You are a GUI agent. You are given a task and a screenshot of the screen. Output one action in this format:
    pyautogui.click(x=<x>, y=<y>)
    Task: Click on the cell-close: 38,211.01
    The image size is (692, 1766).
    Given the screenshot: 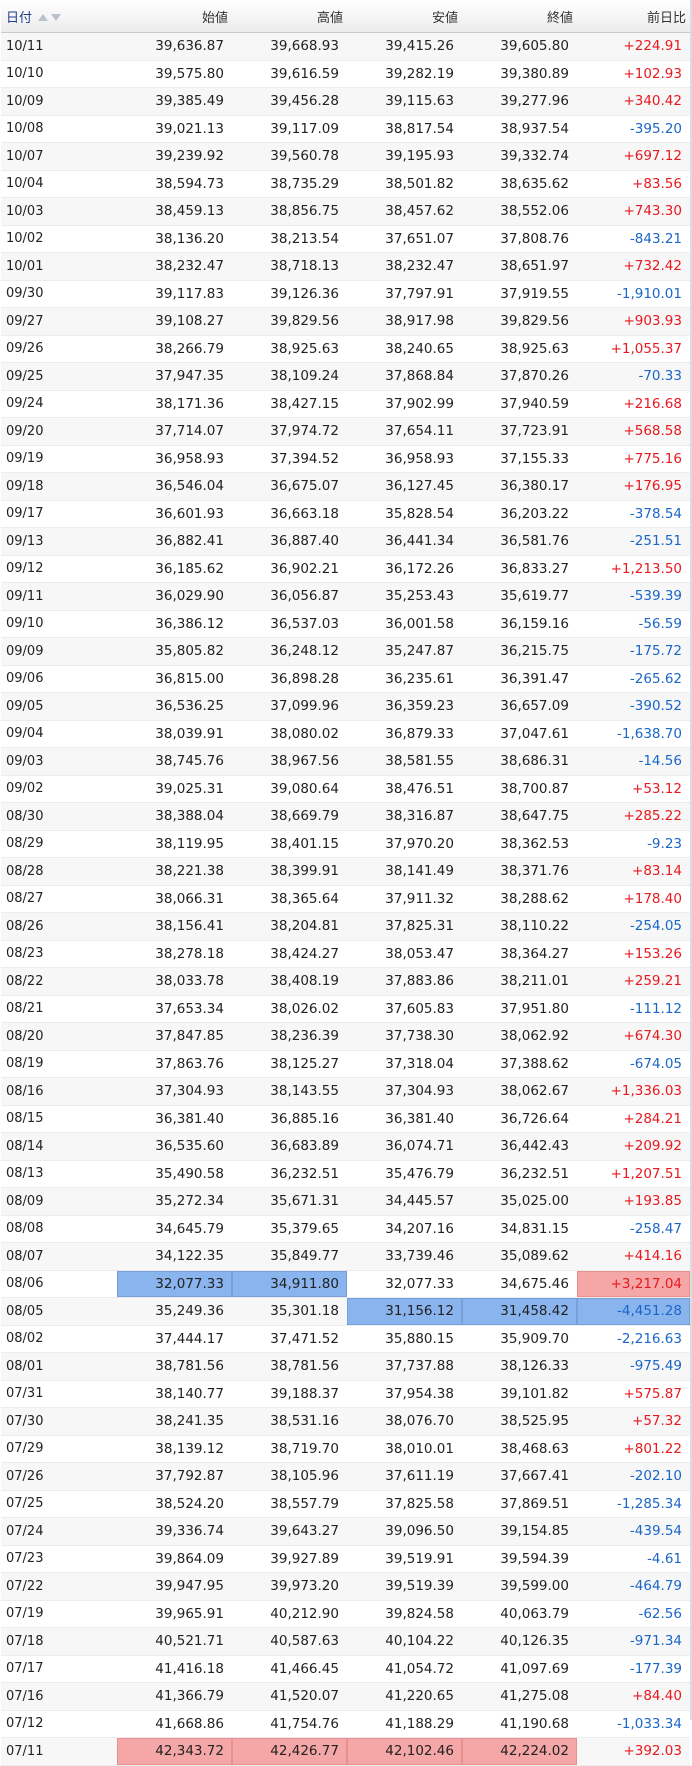 What is the action you would take?
    pyautogui.click(x=519, y=981)
    